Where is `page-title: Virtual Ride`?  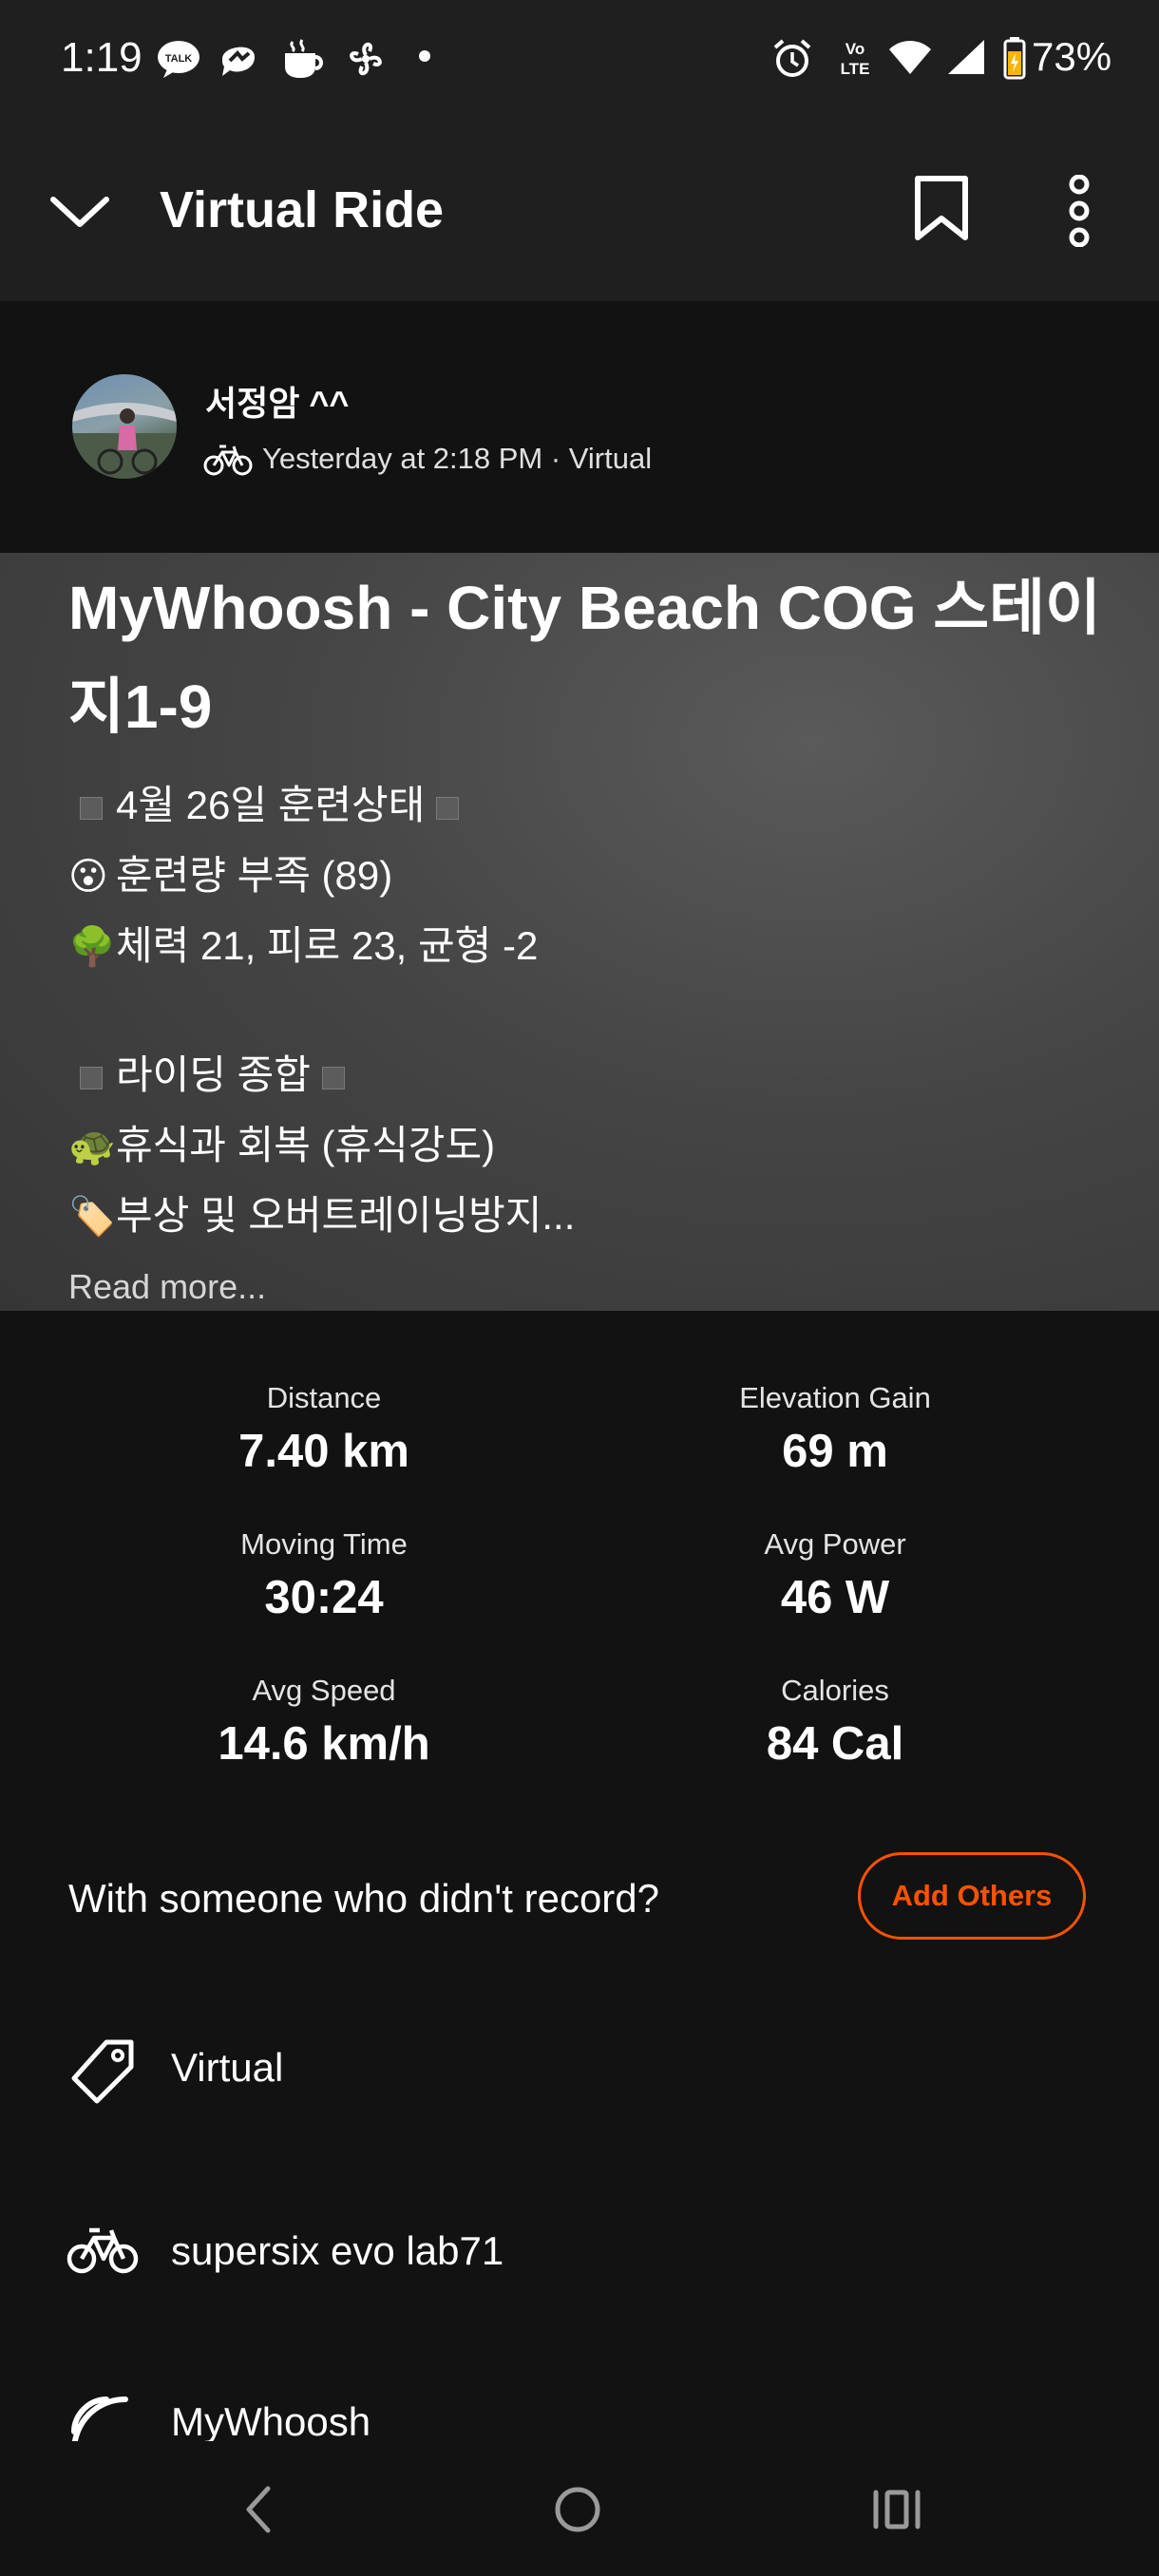 page-title: Virtual Ride is located at coordinates (302, 209).